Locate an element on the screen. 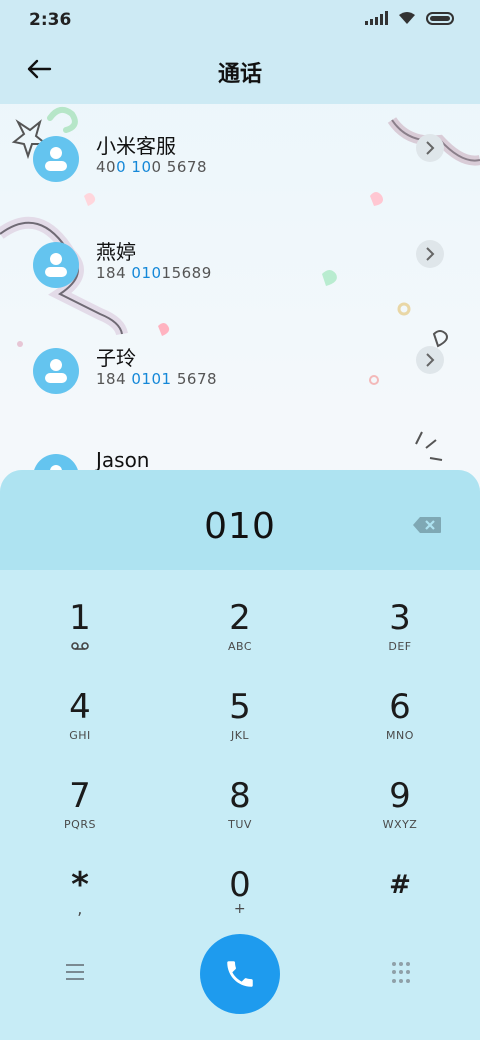 The width and height of the screenshot is (480, 1040). key-2: 2 ABC is located at coordinates (240, 642).